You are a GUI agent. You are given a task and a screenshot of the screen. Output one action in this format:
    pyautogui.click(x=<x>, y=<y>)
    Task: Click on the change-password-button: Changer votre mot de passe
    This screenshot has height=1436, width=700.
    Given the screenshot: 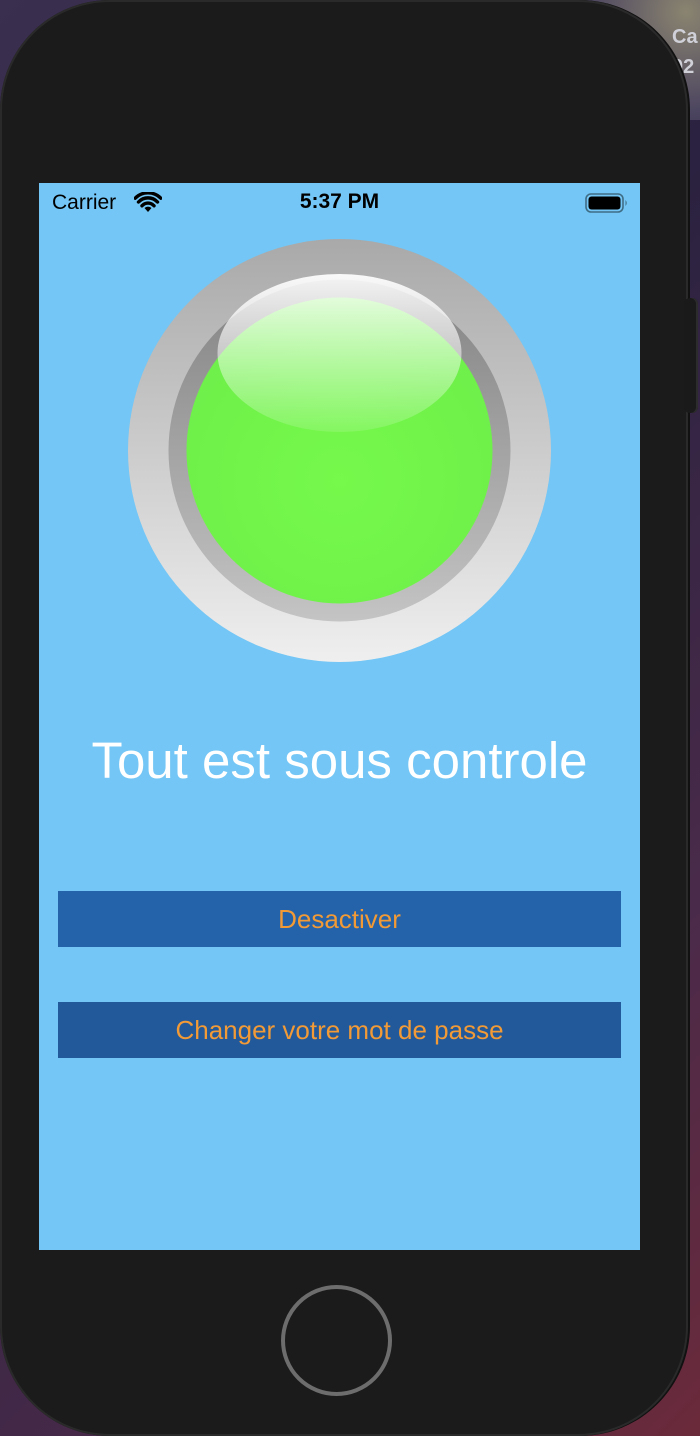 What is the action you would take?
    pyautogui.click(x=339, y=1030)
    